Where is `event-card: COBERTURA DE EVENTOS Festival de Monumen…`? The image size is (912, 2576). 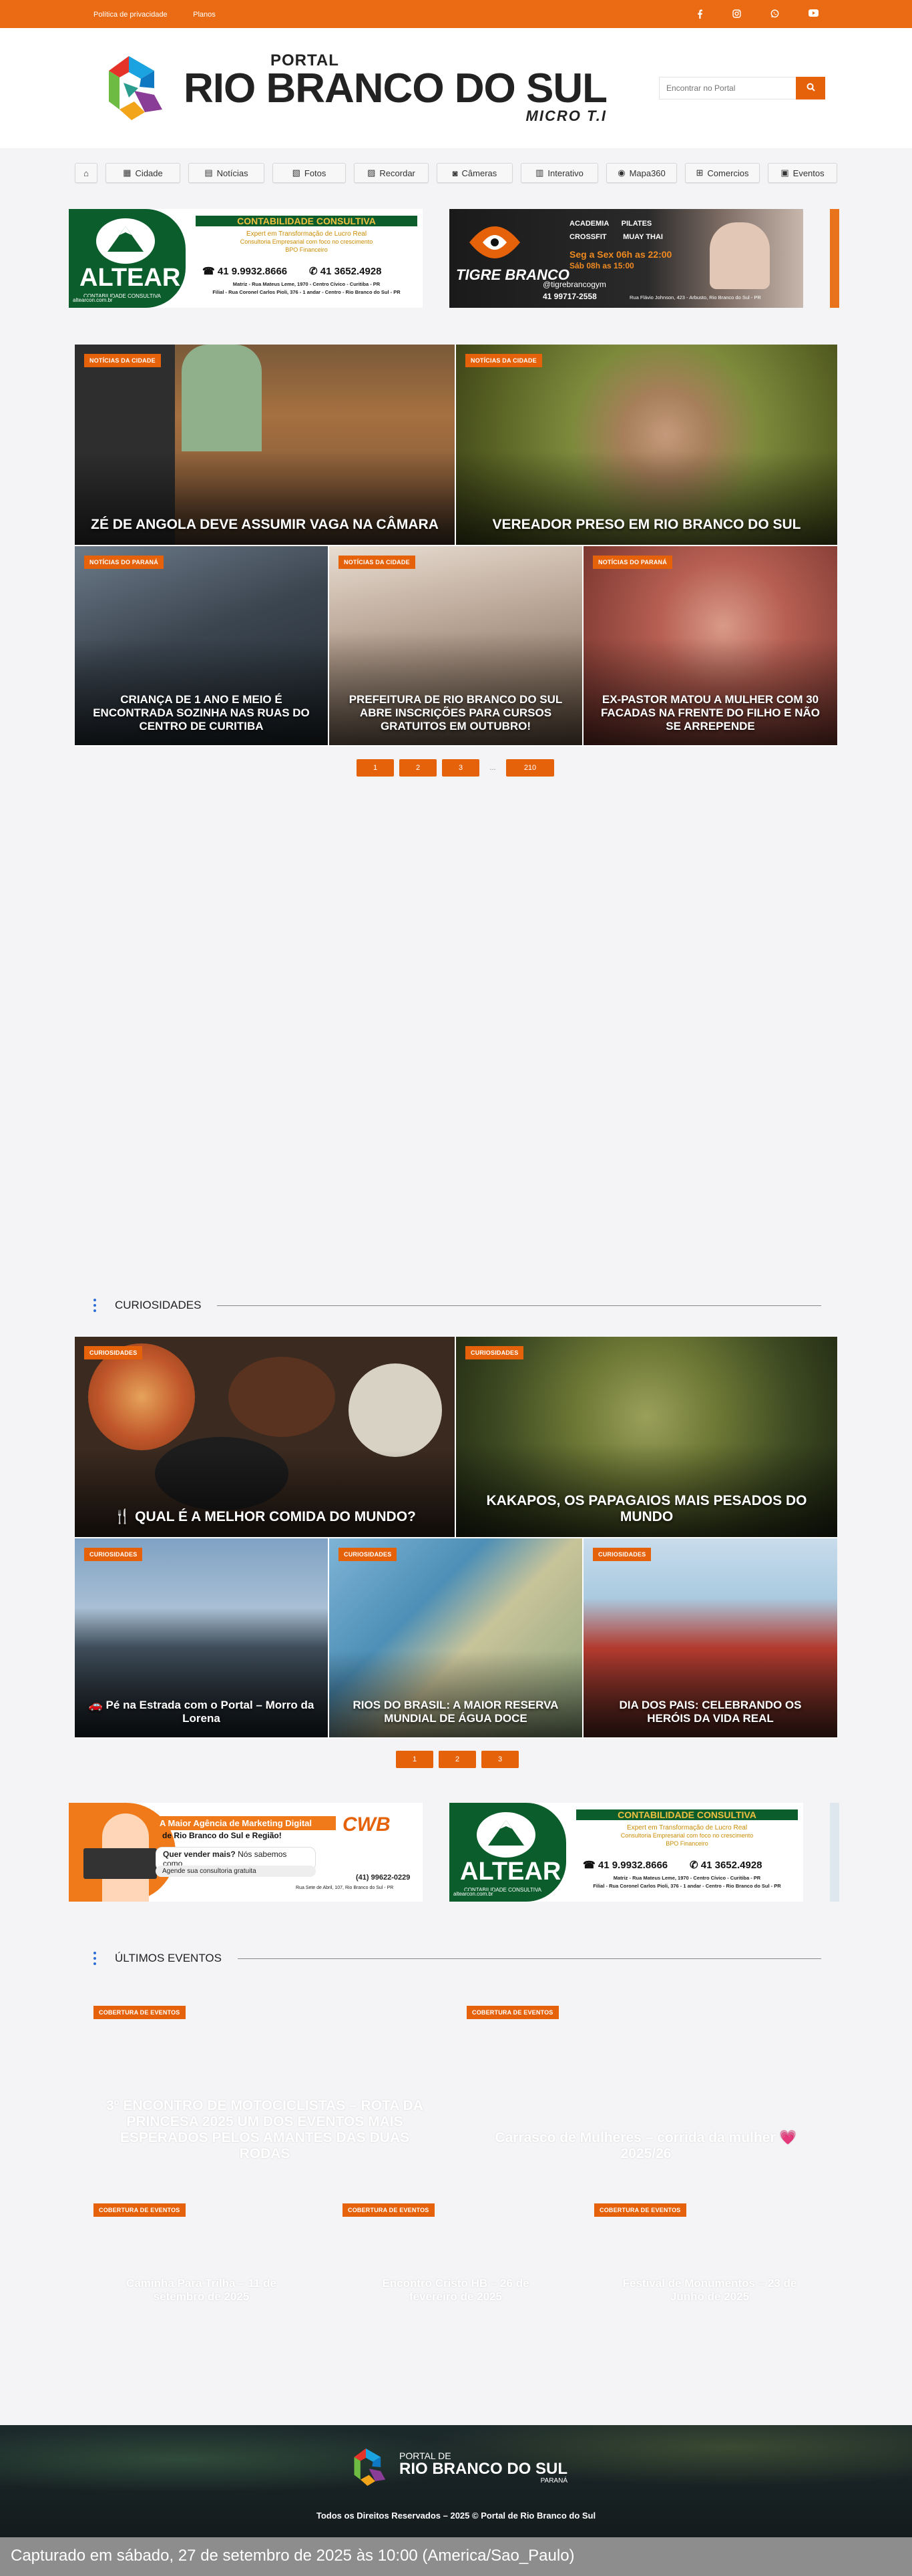
event-card: COBERTURA DE EVENTOS Festival de Monumen… is located at coordinates (710, 2297).